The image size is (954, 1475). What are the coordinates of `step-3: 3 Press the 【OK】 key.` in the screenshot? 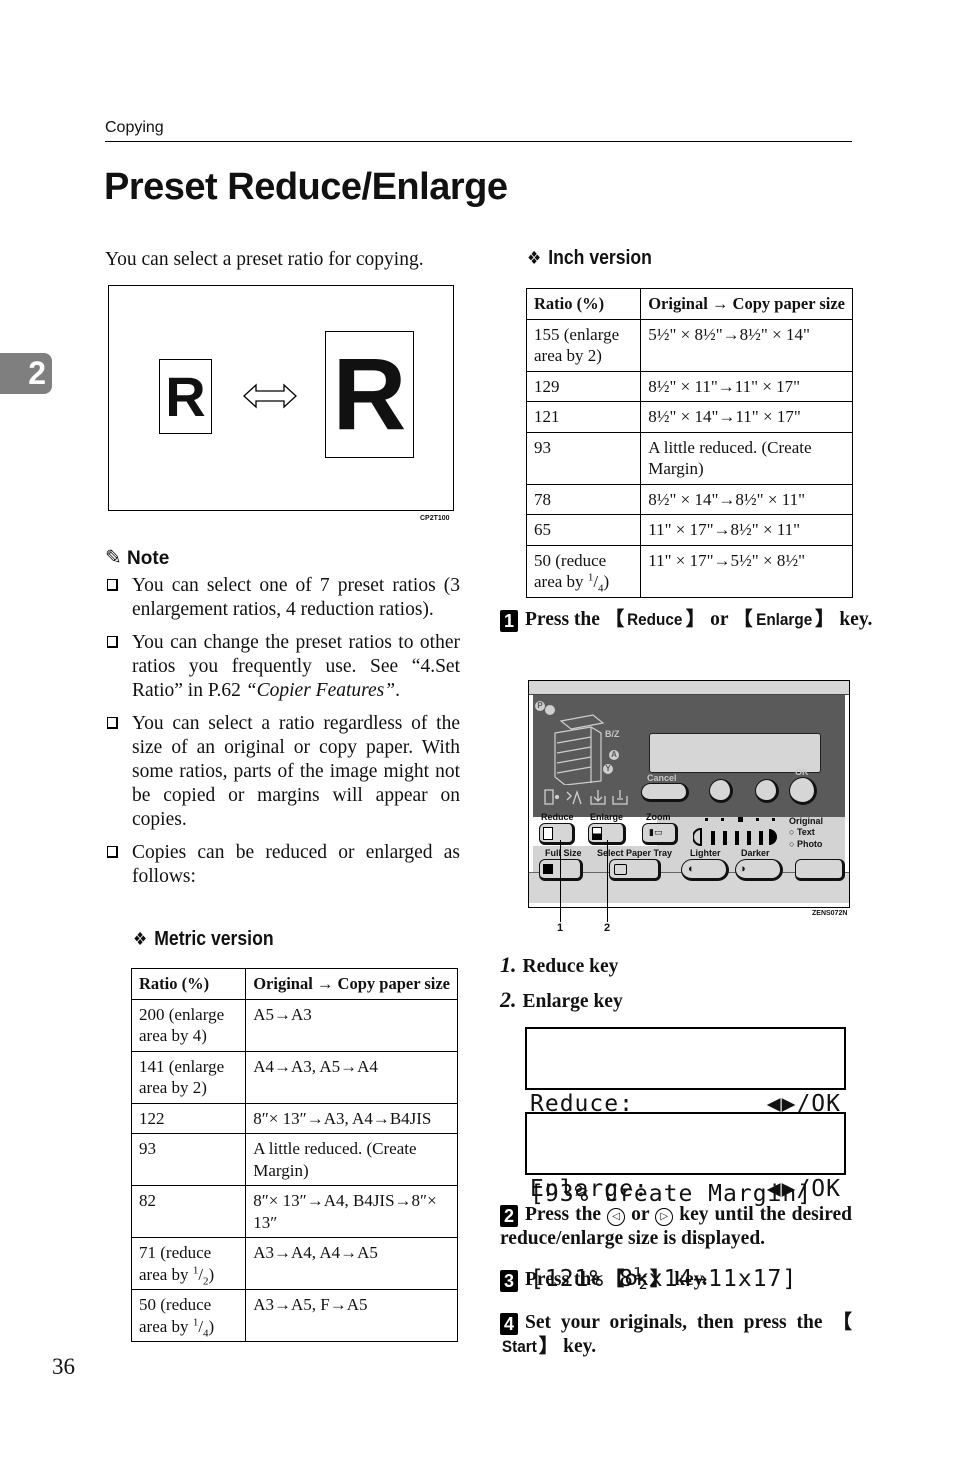 It's located at (603, 1280).